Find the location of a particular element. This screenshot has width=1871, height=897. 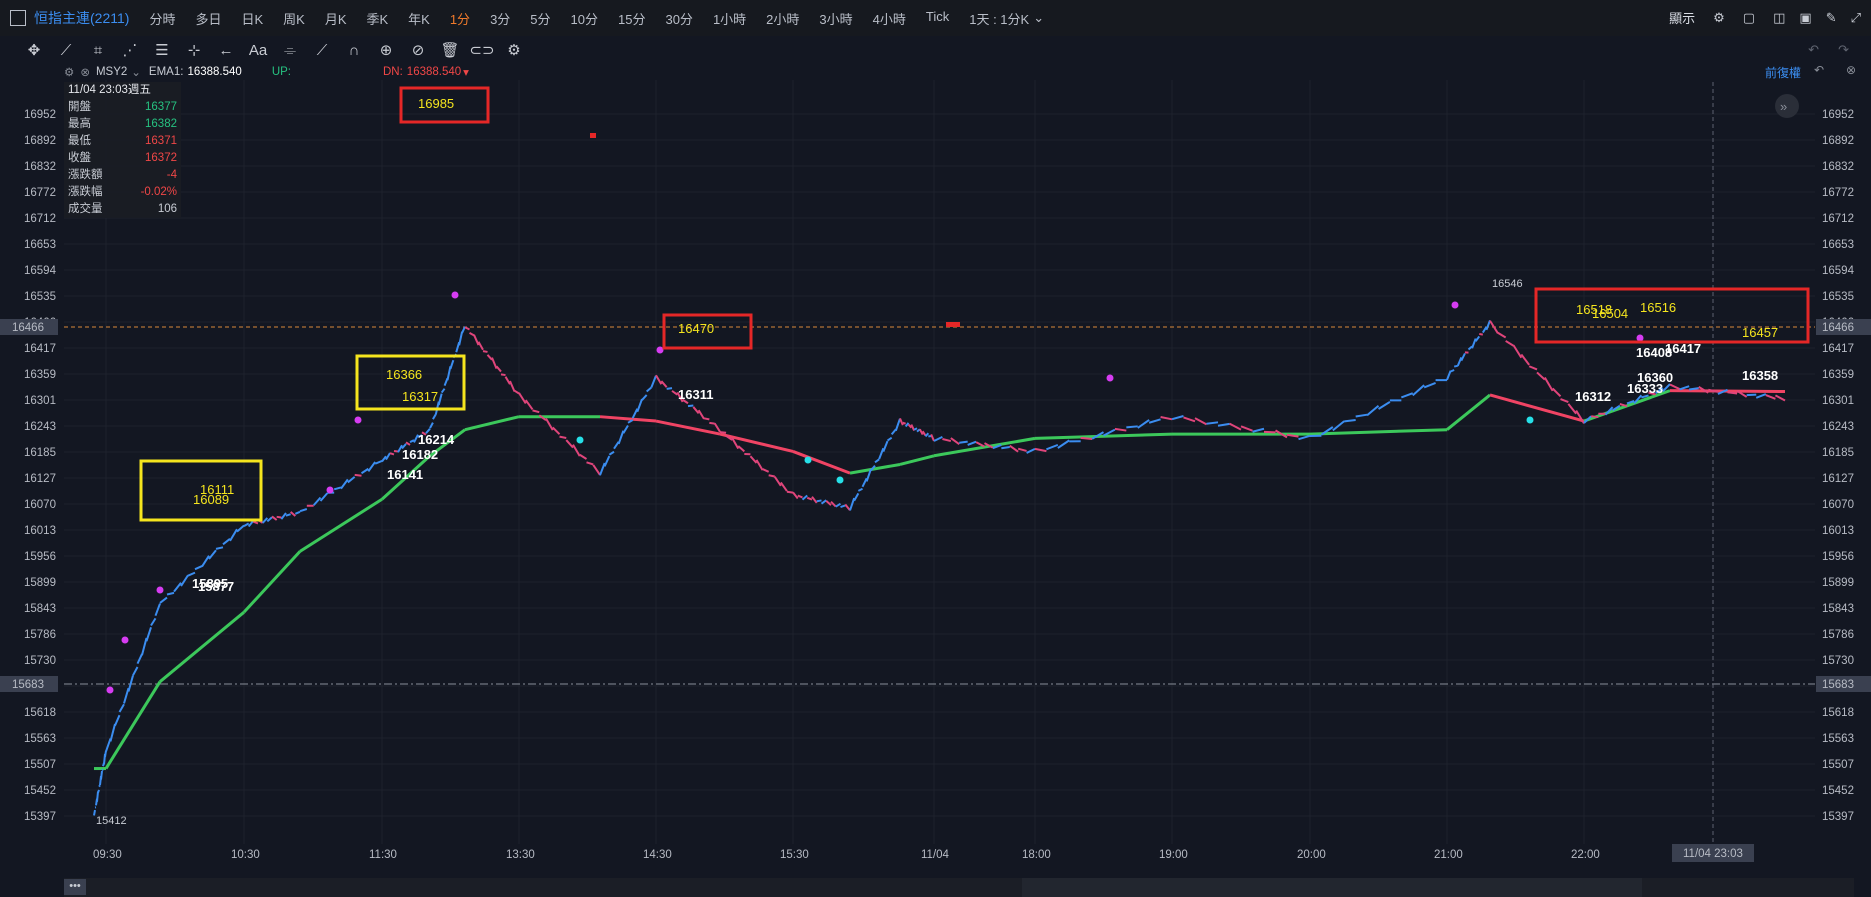

info-row: 開盤 16377 is located at coordinates (122, 107).